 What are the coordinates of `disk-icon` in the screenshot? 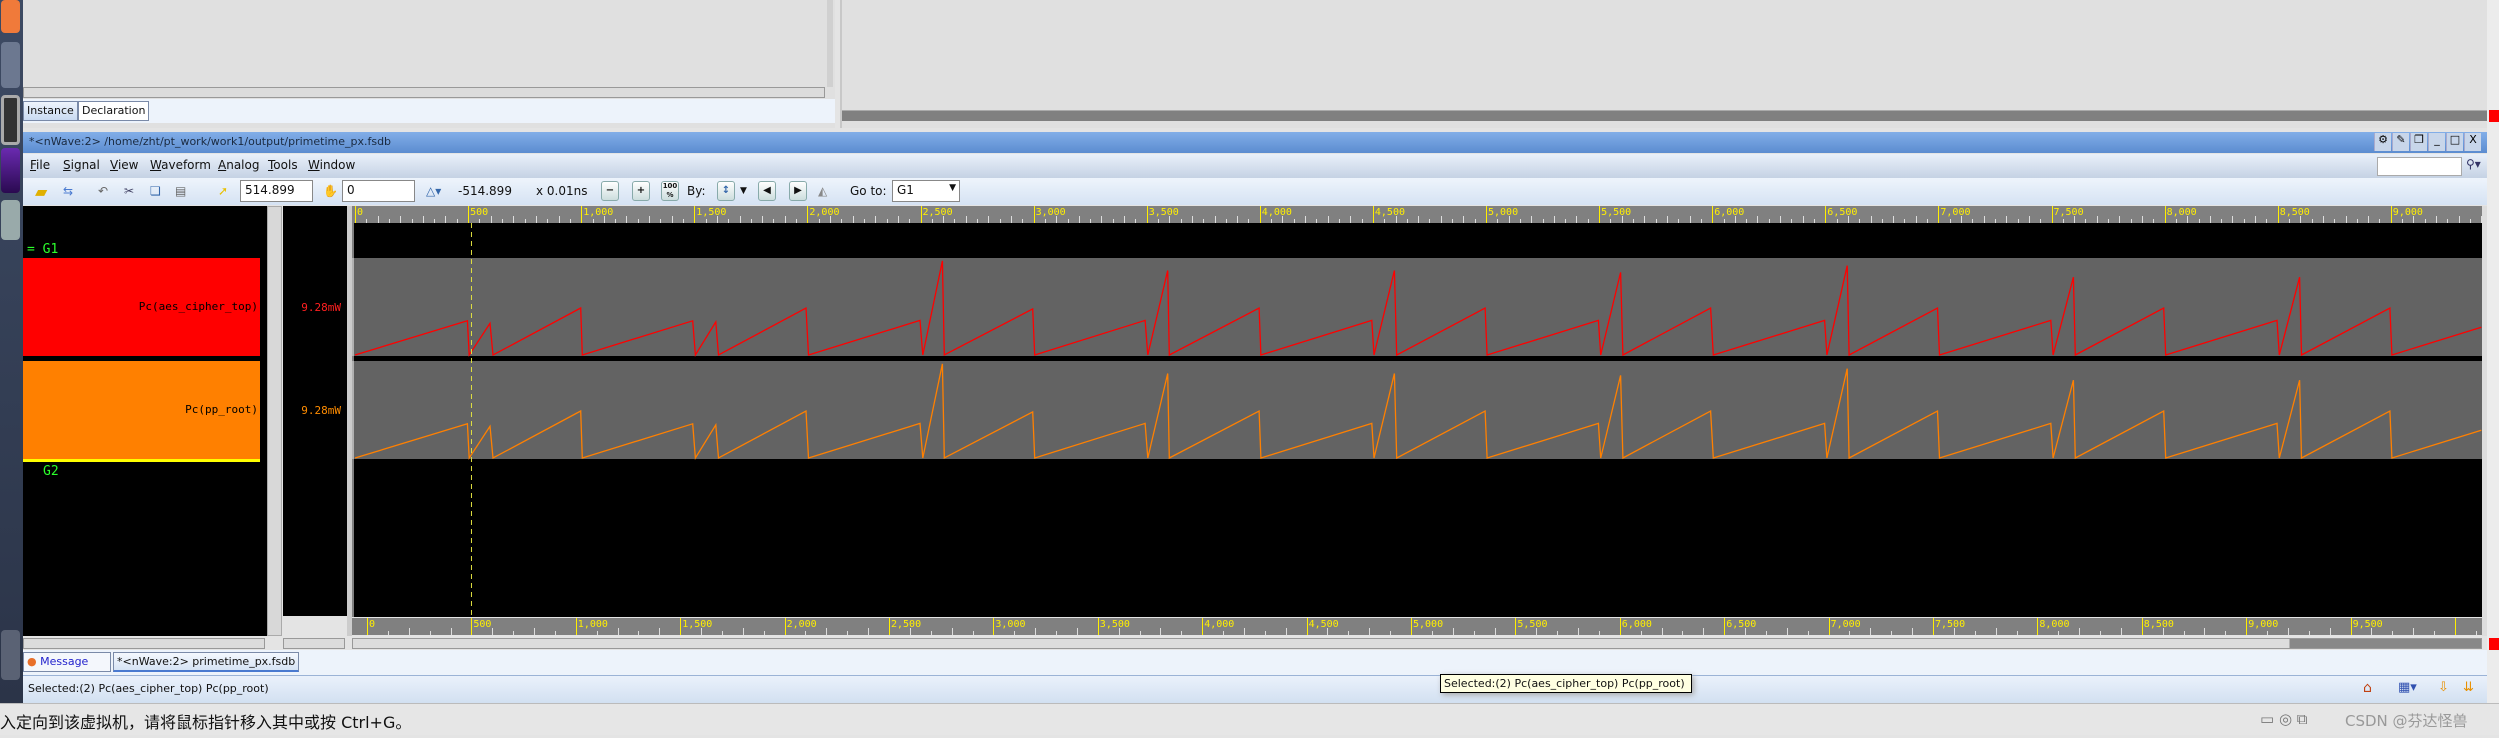 It's located at (10, 220).